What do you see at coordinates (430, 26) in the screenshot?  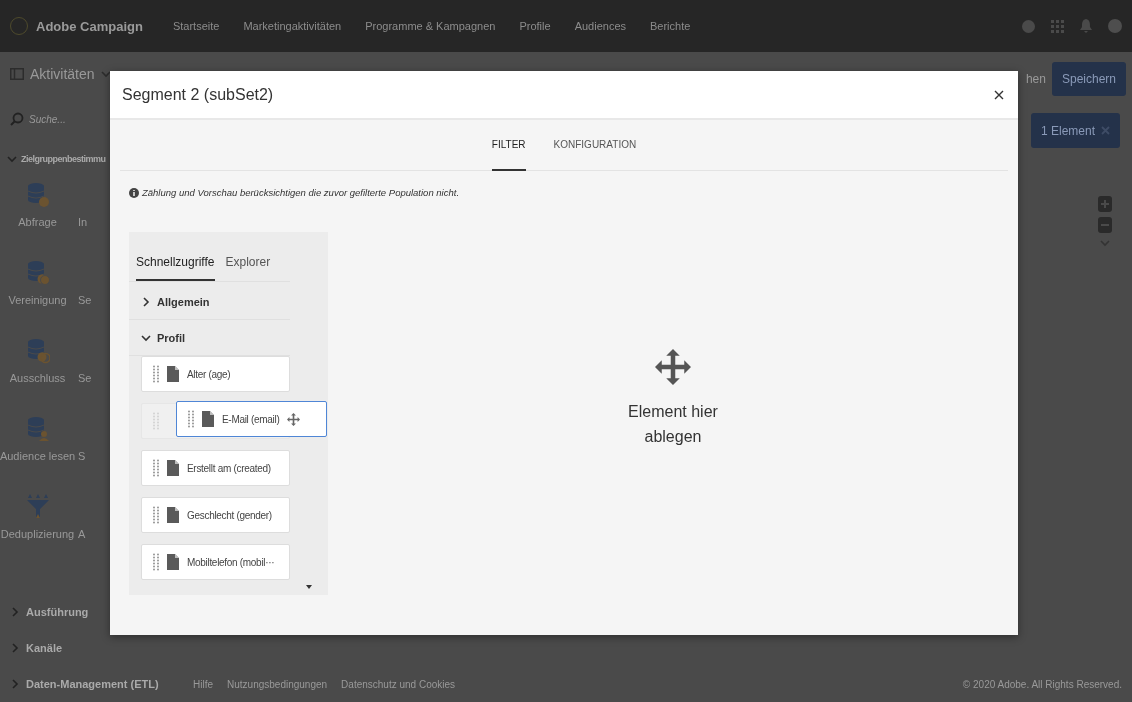 I see `nav-link: Programme & Kampagnen` at bounding box center [430, 26].